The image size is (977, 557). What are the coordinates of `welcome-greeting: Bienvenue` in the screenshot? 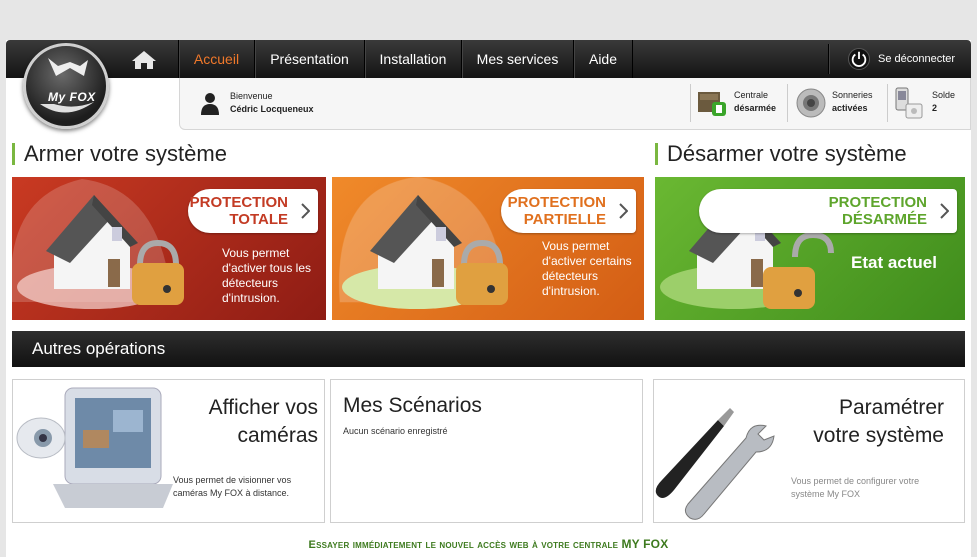 It's located at (251, 96).